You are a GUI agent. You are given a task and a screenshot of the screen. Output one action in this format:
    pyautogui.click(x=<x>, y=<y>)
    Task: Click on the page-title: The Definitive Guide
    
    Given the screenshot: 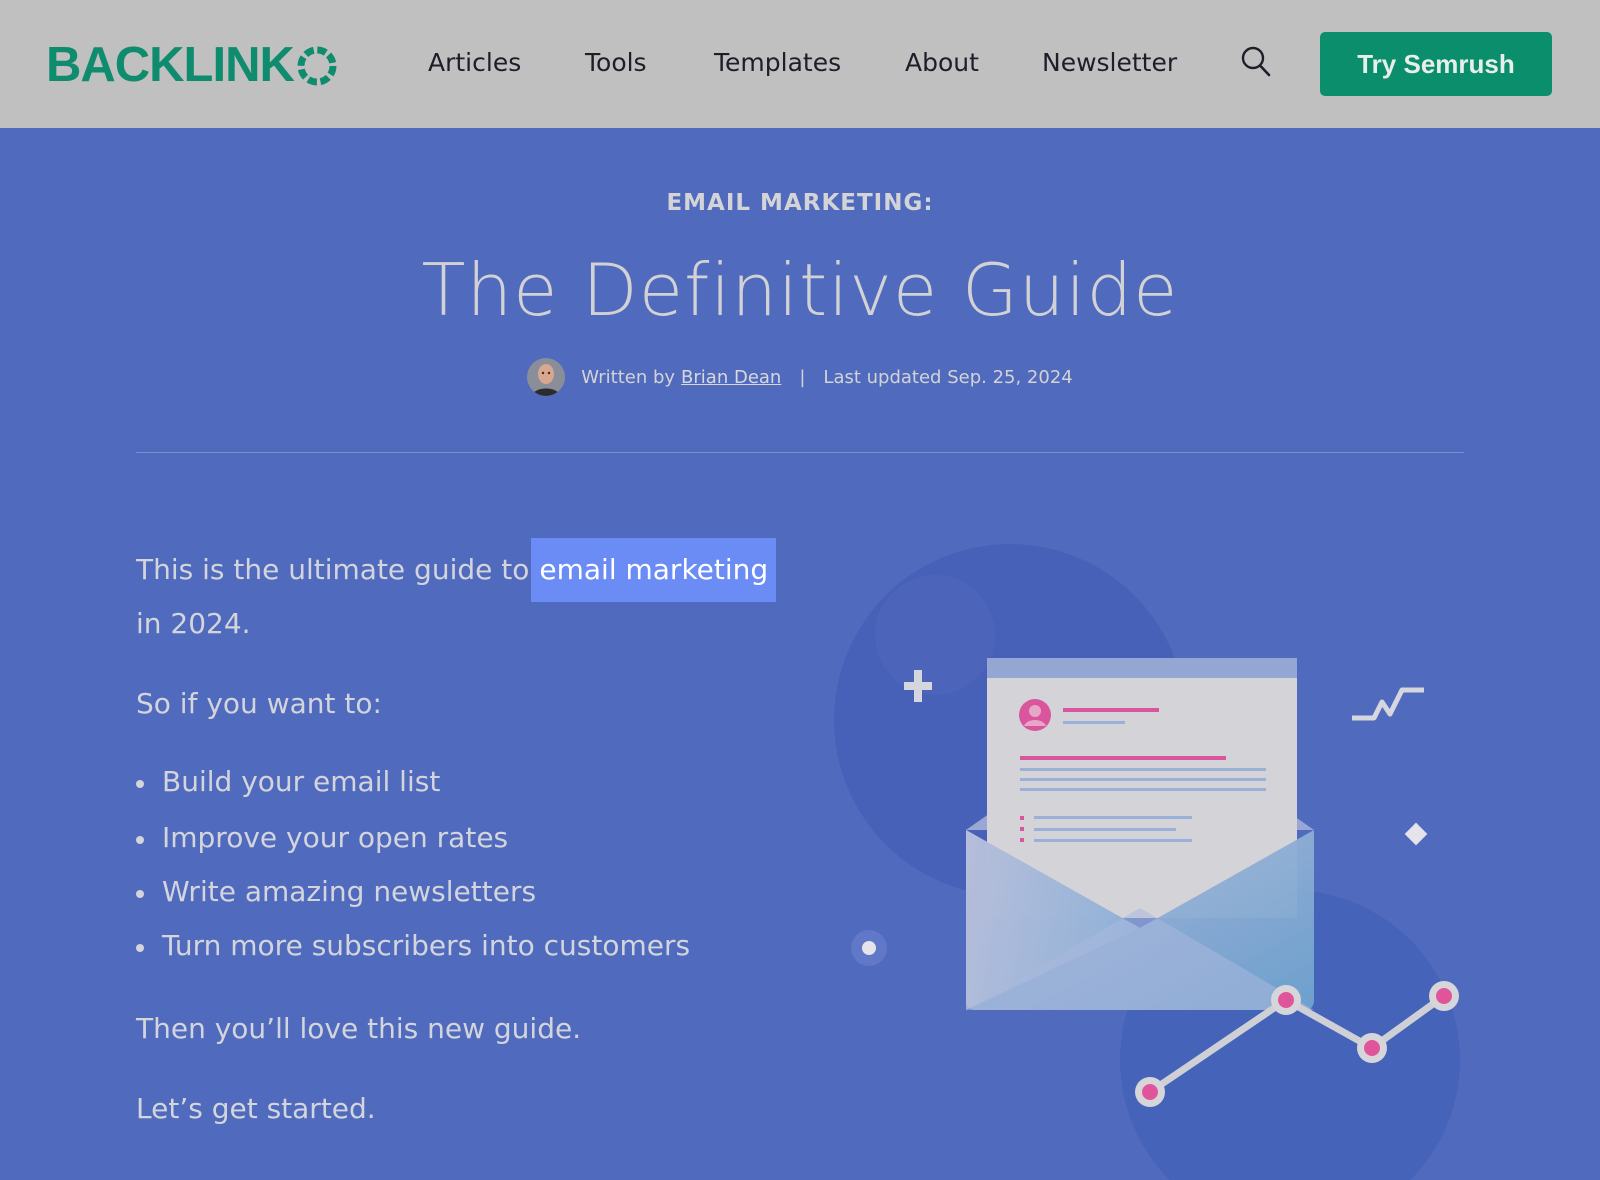 What is the action you would take?
    pyautogui.click(x=800, y=290)
    